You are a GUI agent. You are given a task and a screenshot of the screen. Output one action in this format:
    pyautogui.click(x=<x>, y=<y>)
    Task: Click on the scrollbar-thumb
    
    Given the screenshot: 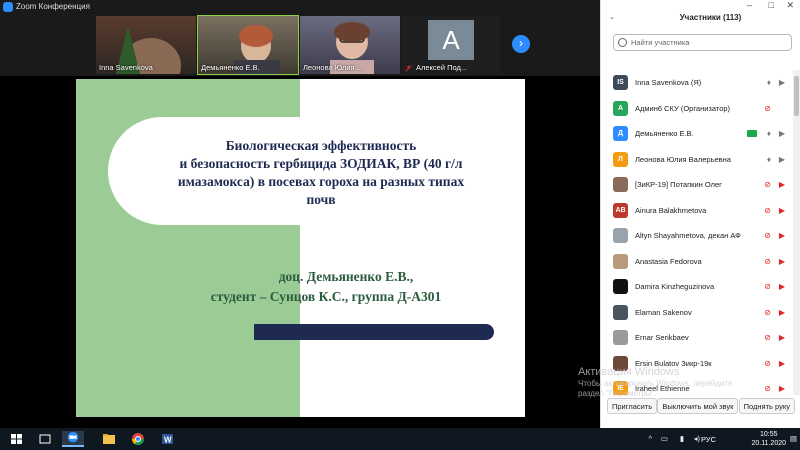 What is the action you would take?
    pyautogui.click(x=796, y=96)
    